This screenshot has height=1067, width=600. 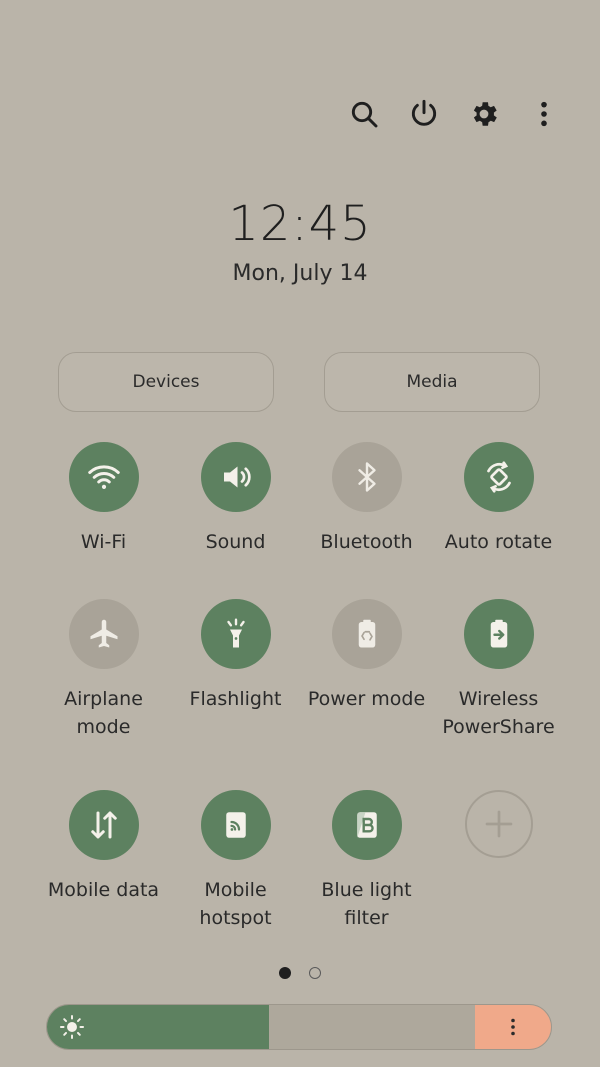 What do you see at coordinates (498, 670) in the screenshot?
I see `tile-wireless-powershare: Wireless PowerShare` at bounding box center [498, 670].